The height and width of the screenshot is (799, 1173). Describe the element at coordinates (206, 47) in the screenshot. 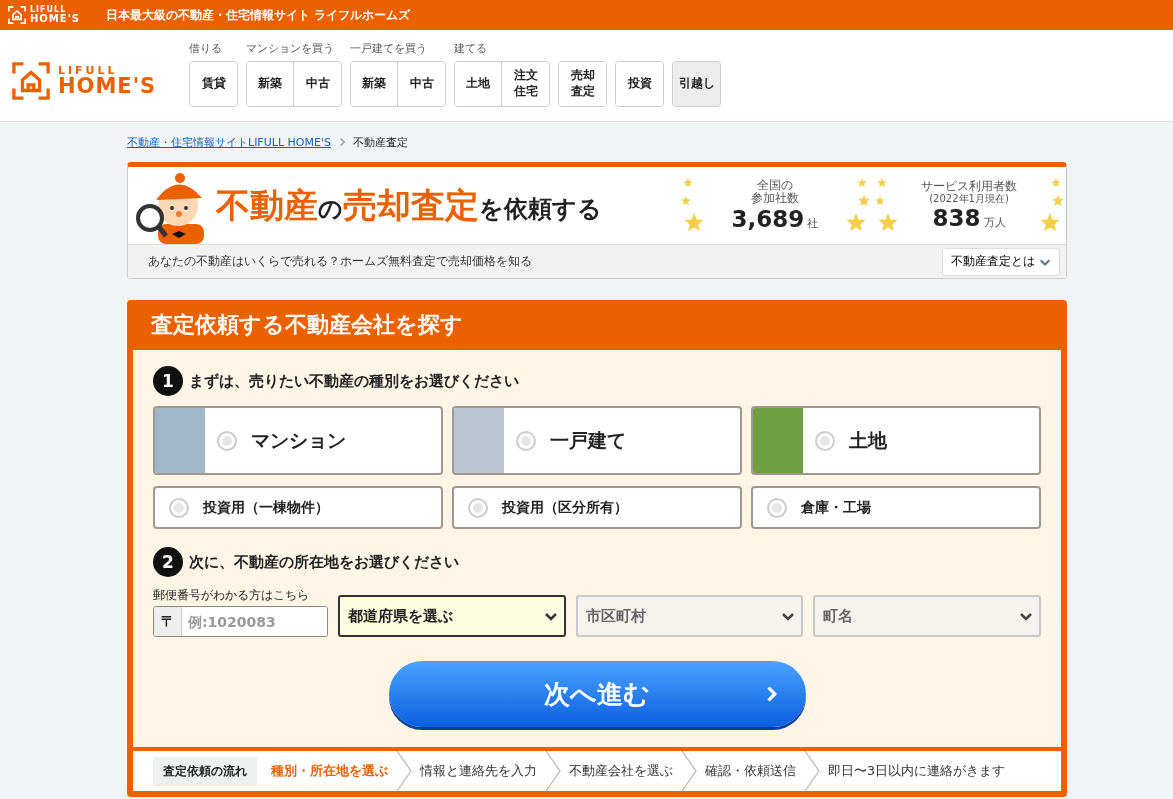

I see `nav-group-label: 借りる` at that location.